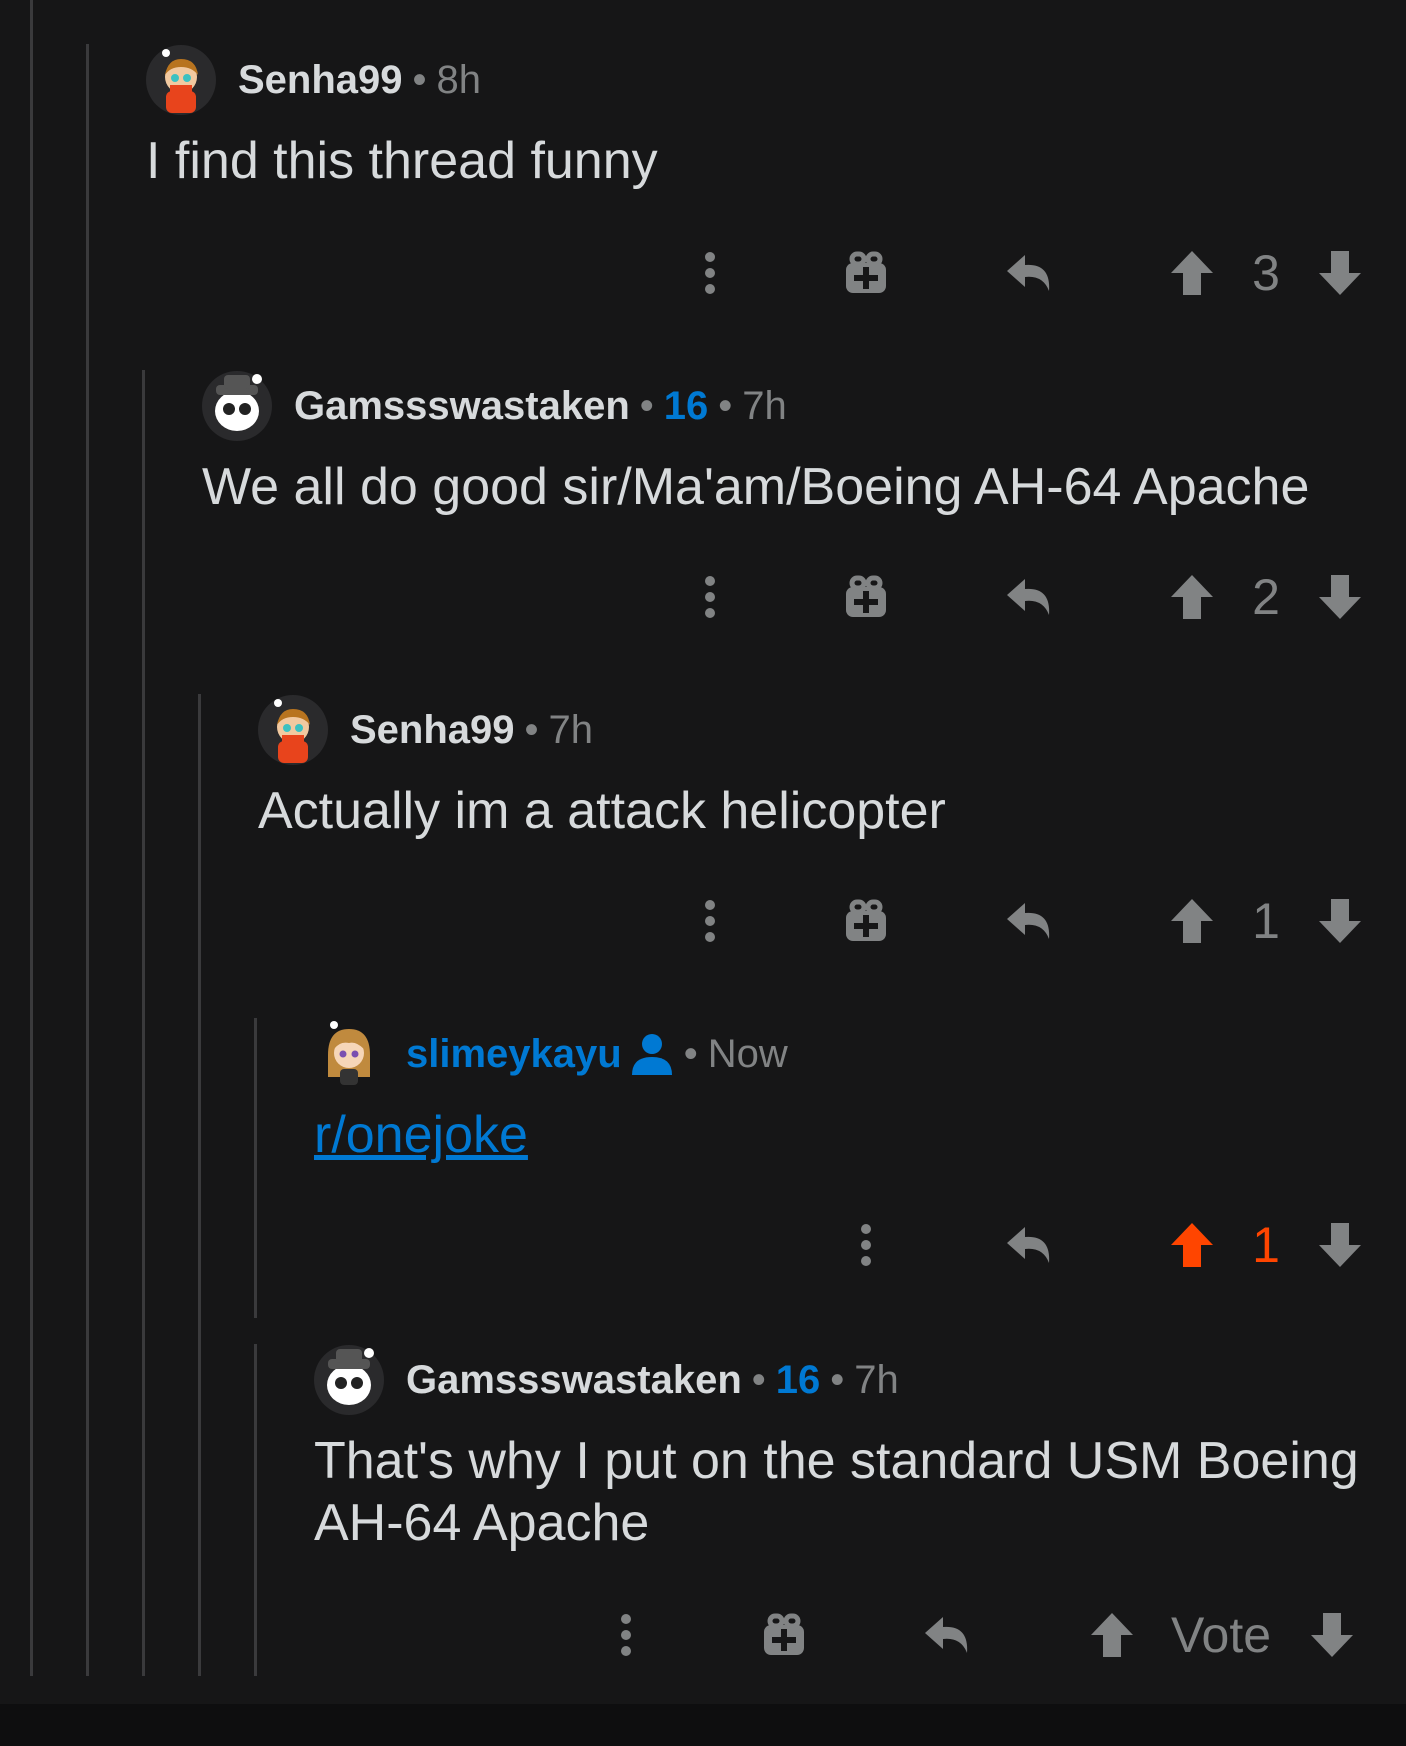  What do you see at coordinates (255, 1168) in the screenshot?
I see `thread-line-depth-4a` at bounding box center [255, 1168].